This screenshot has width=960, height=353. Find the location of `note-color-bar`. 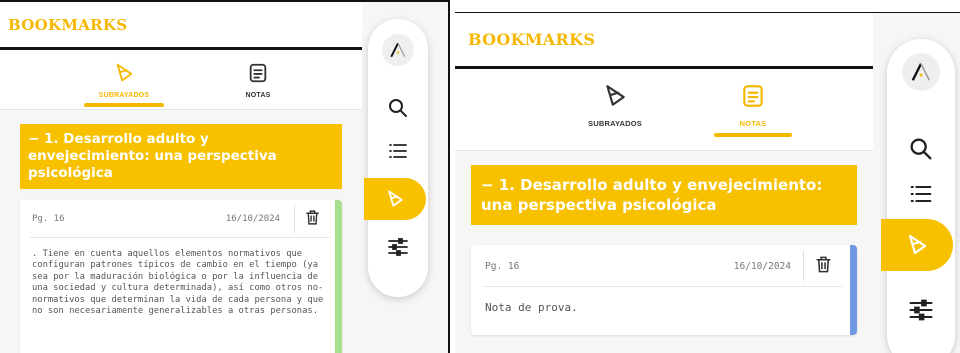

note-color-bar is located at coordinates (853, 290).